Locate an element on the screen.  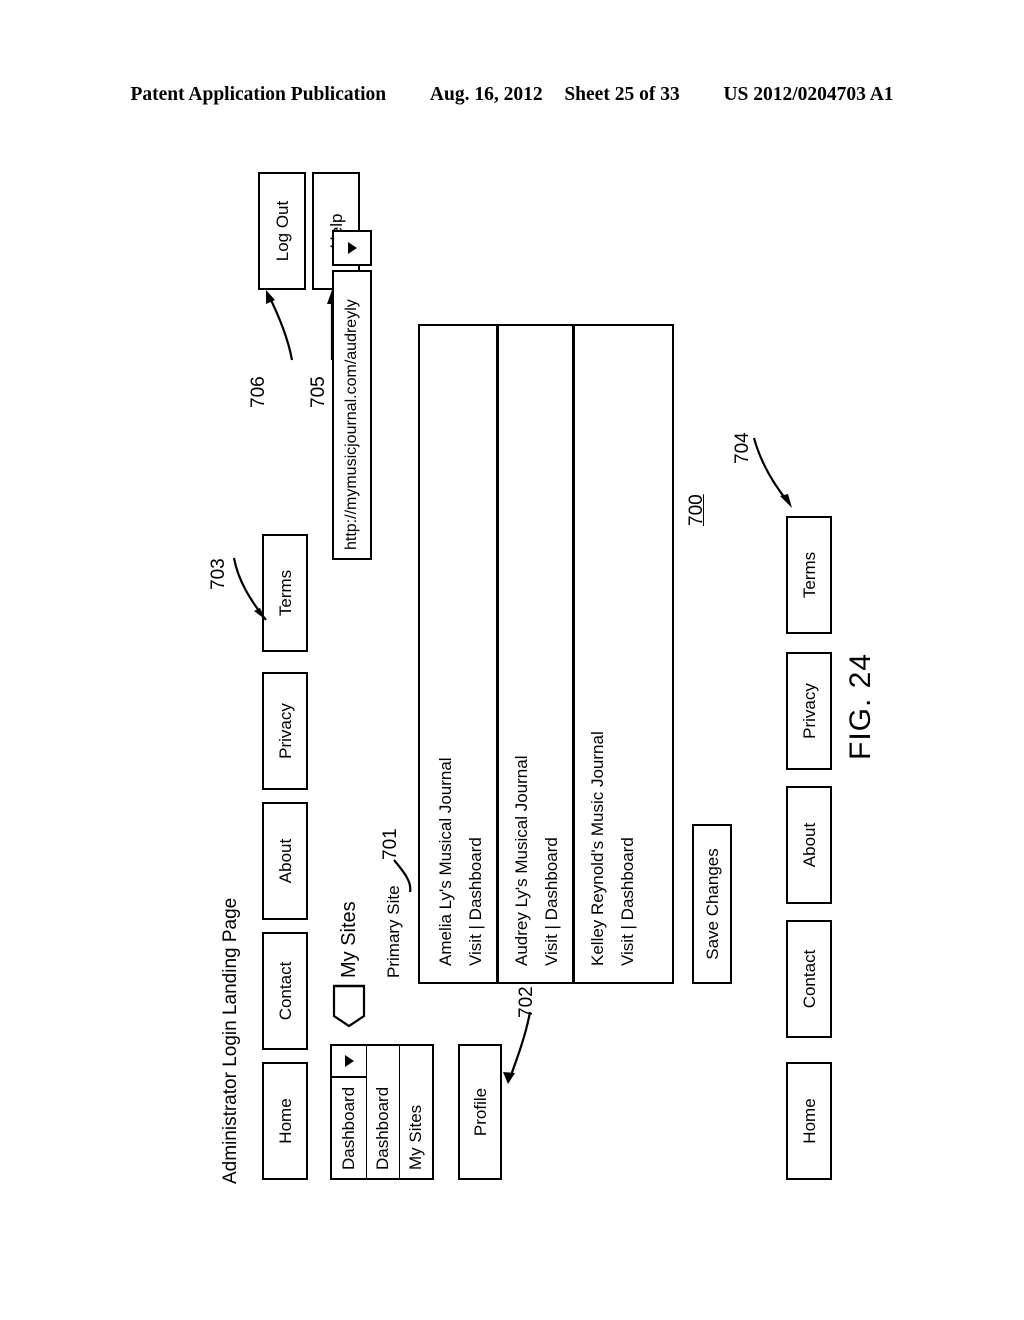
profile-label: Profile is located at coordinates (480, 1112).